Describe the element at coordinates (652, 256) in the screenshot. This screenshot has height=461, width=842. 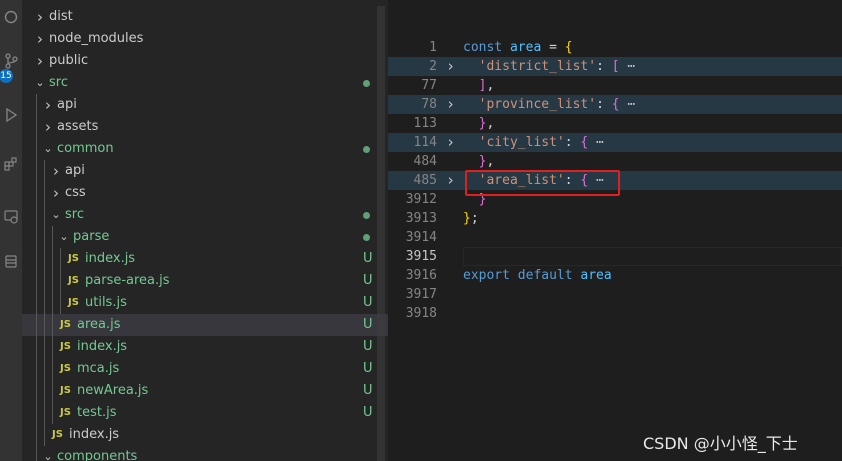
I see `current-line-highlight` at that location.